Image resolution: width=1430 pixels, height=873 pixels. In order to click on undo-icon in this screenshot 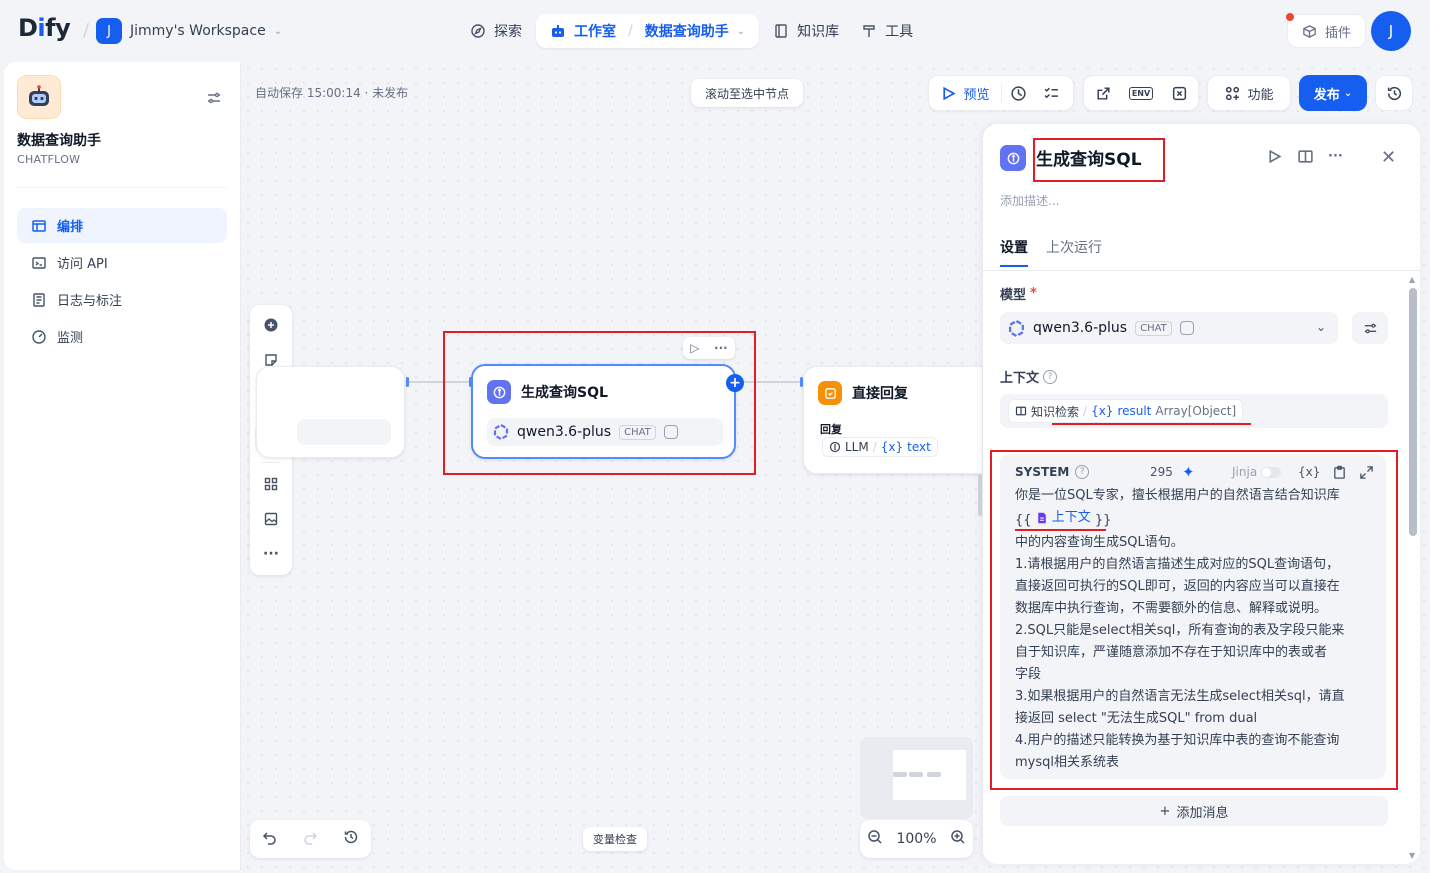, I will do `click(270, 839)`.